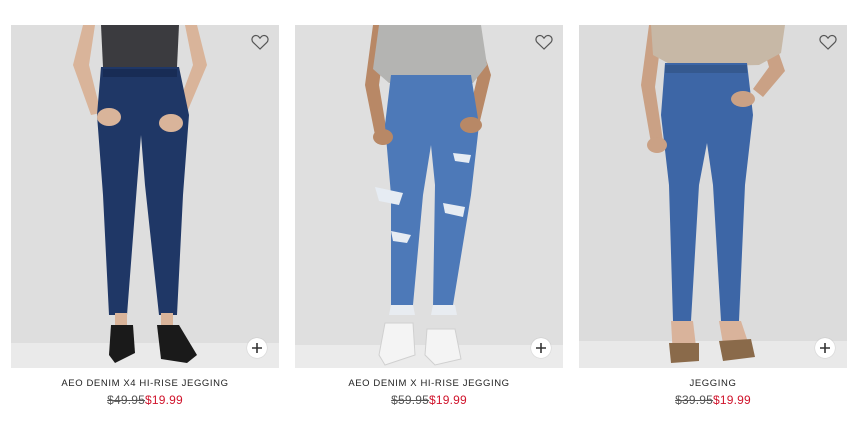 This screenshot has width=860, height=428. I want to click on product-price: $49.95$19.99, so click(145, 400).